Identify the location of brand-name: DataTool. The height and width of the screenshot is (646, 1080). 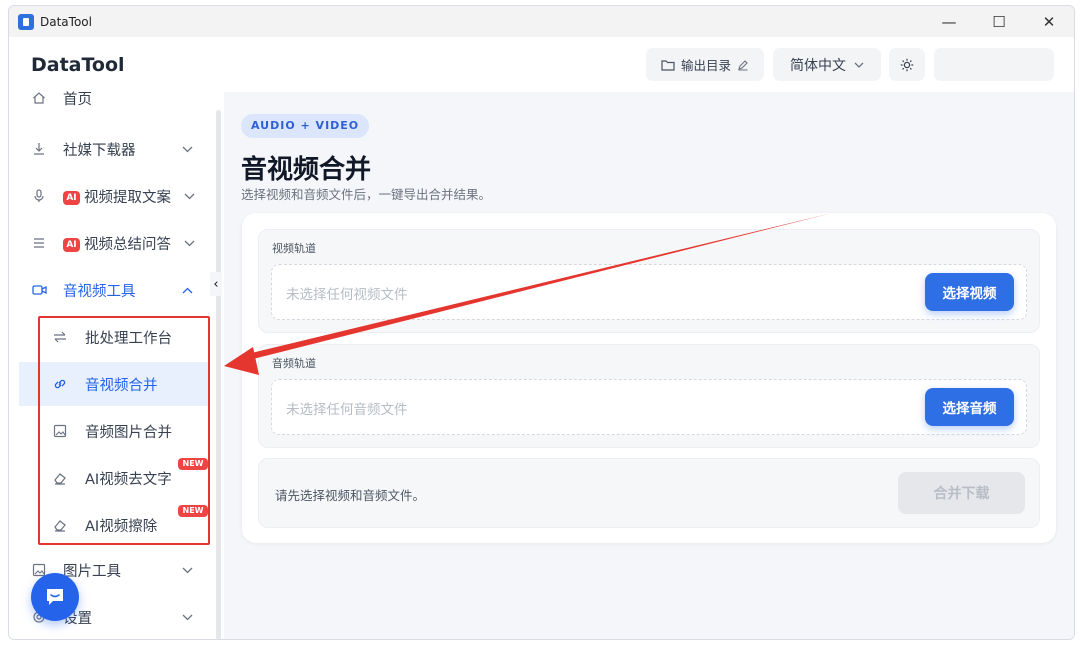
(78, 65).